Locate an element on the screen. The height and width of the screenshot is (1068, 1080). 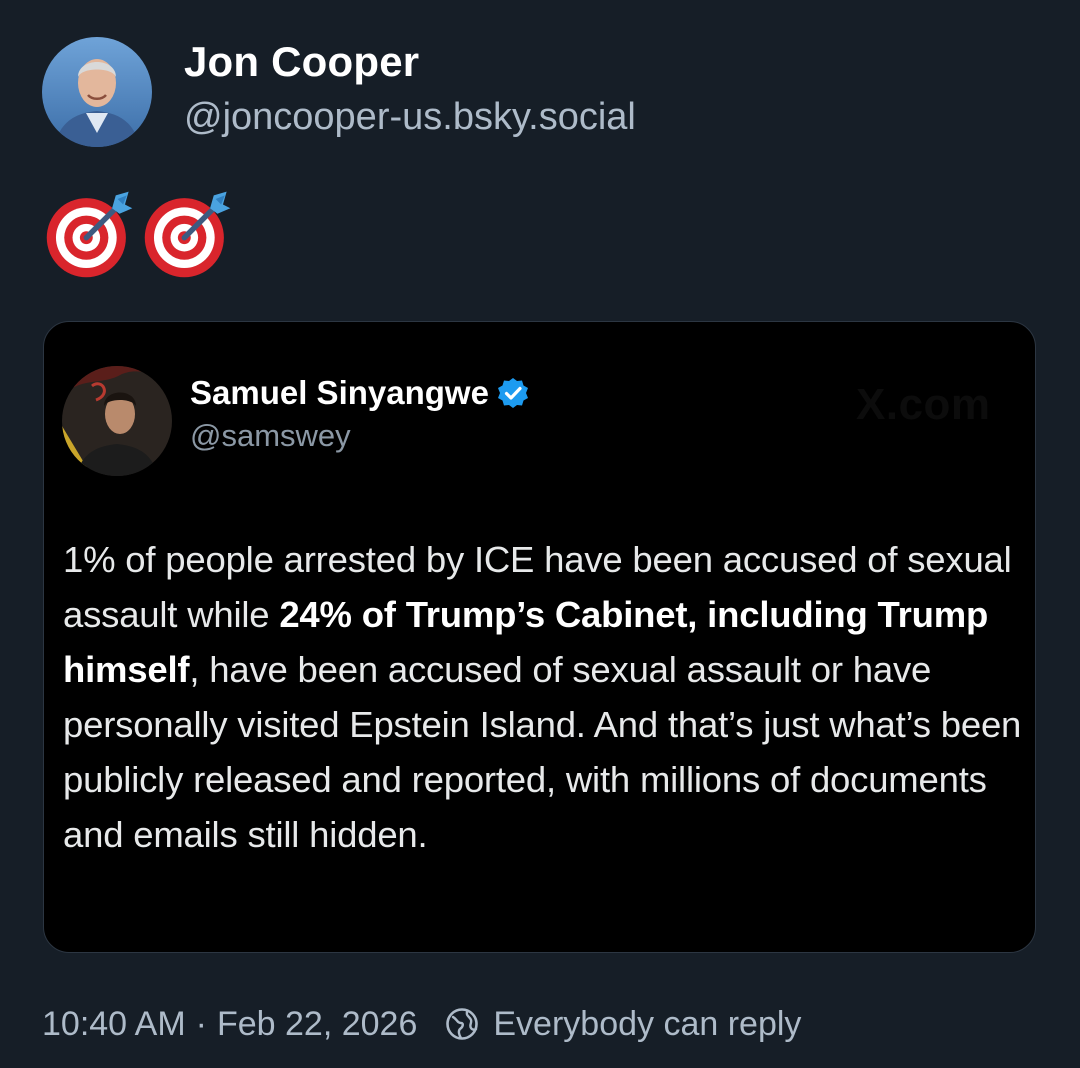
quoted-name-row: Samuel Sinyangwe is located at coordinates (359, 393).